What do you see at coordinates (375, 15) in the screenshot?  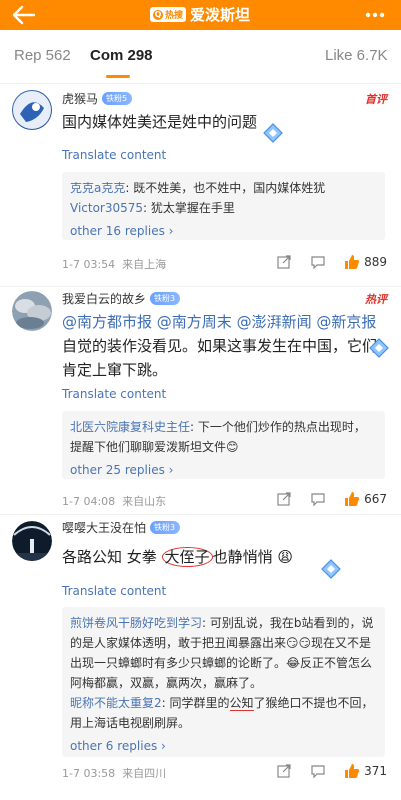 I see `more-icon` at bounding box center [375, 15].